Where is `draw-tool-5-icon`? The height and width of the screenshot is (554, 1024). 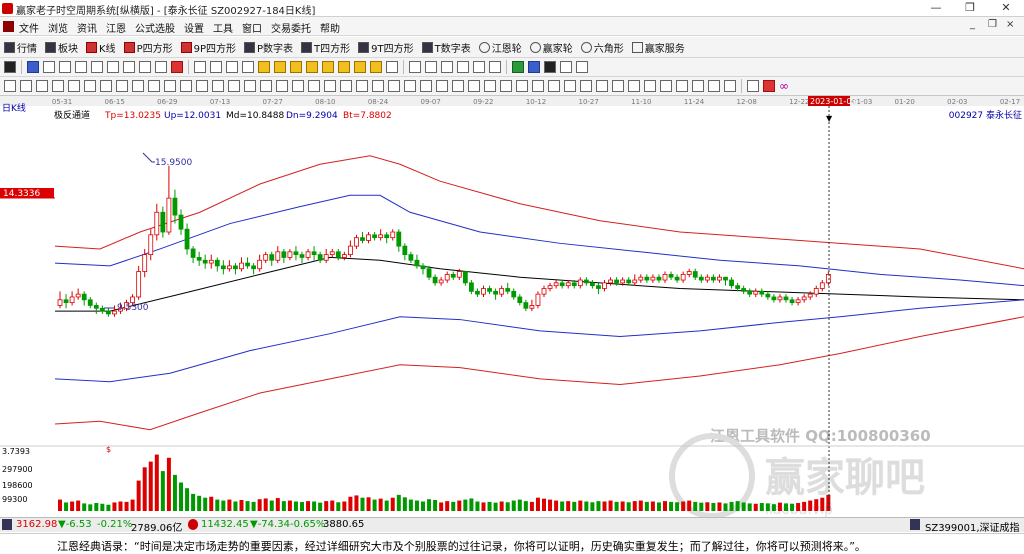 draw-tool-5-icon is located at coordinates (97, 67).